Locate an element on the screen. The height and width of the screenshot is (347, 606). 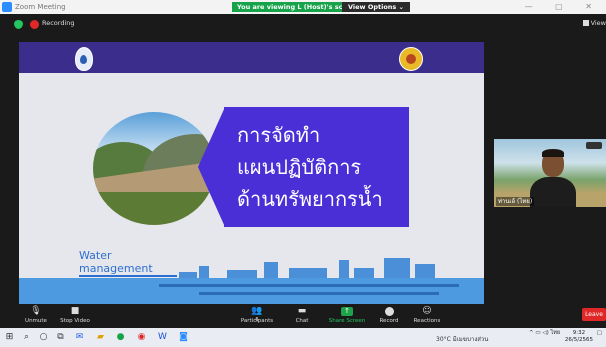
participants-label: Participants is located at coordinates (257, 321).